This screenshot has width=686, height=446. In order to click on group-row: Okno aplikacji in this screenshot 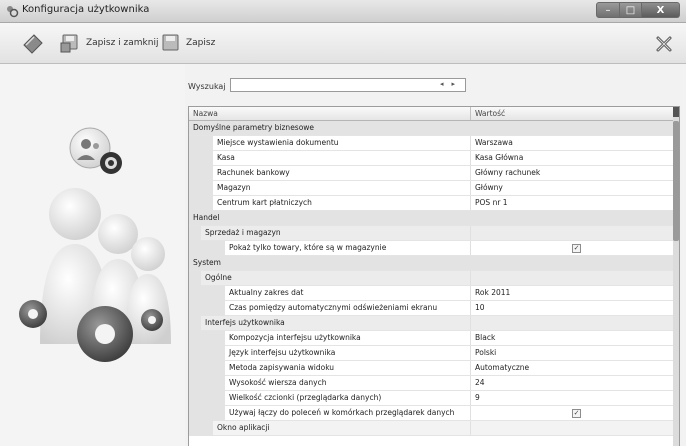, I will do `click(431, 428)`.